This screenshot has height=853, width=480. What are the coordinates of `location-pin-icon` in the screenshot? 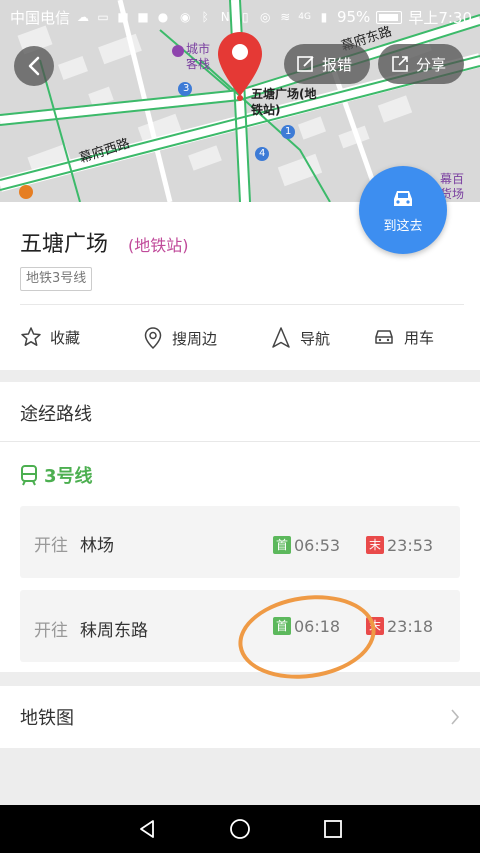 It's located at (153, 338).